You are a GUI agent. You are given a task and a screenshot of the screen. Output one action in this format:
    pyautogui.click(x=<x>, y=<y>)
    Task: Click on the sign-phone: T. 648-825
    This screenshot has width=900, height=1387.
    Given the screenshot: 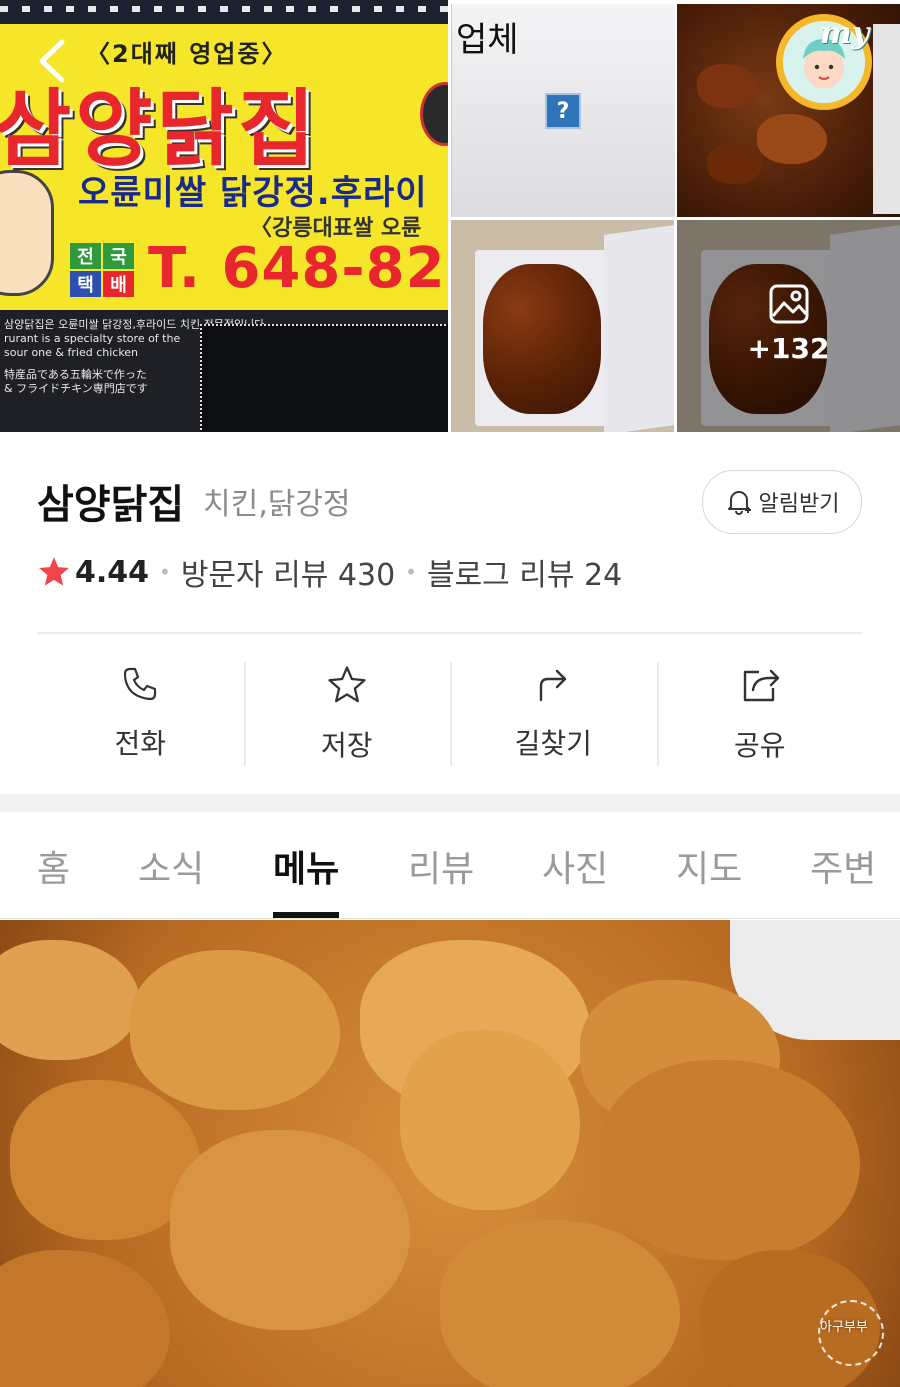 What is the action you would take?
    pyautogui.click(x=298, y=268)
    